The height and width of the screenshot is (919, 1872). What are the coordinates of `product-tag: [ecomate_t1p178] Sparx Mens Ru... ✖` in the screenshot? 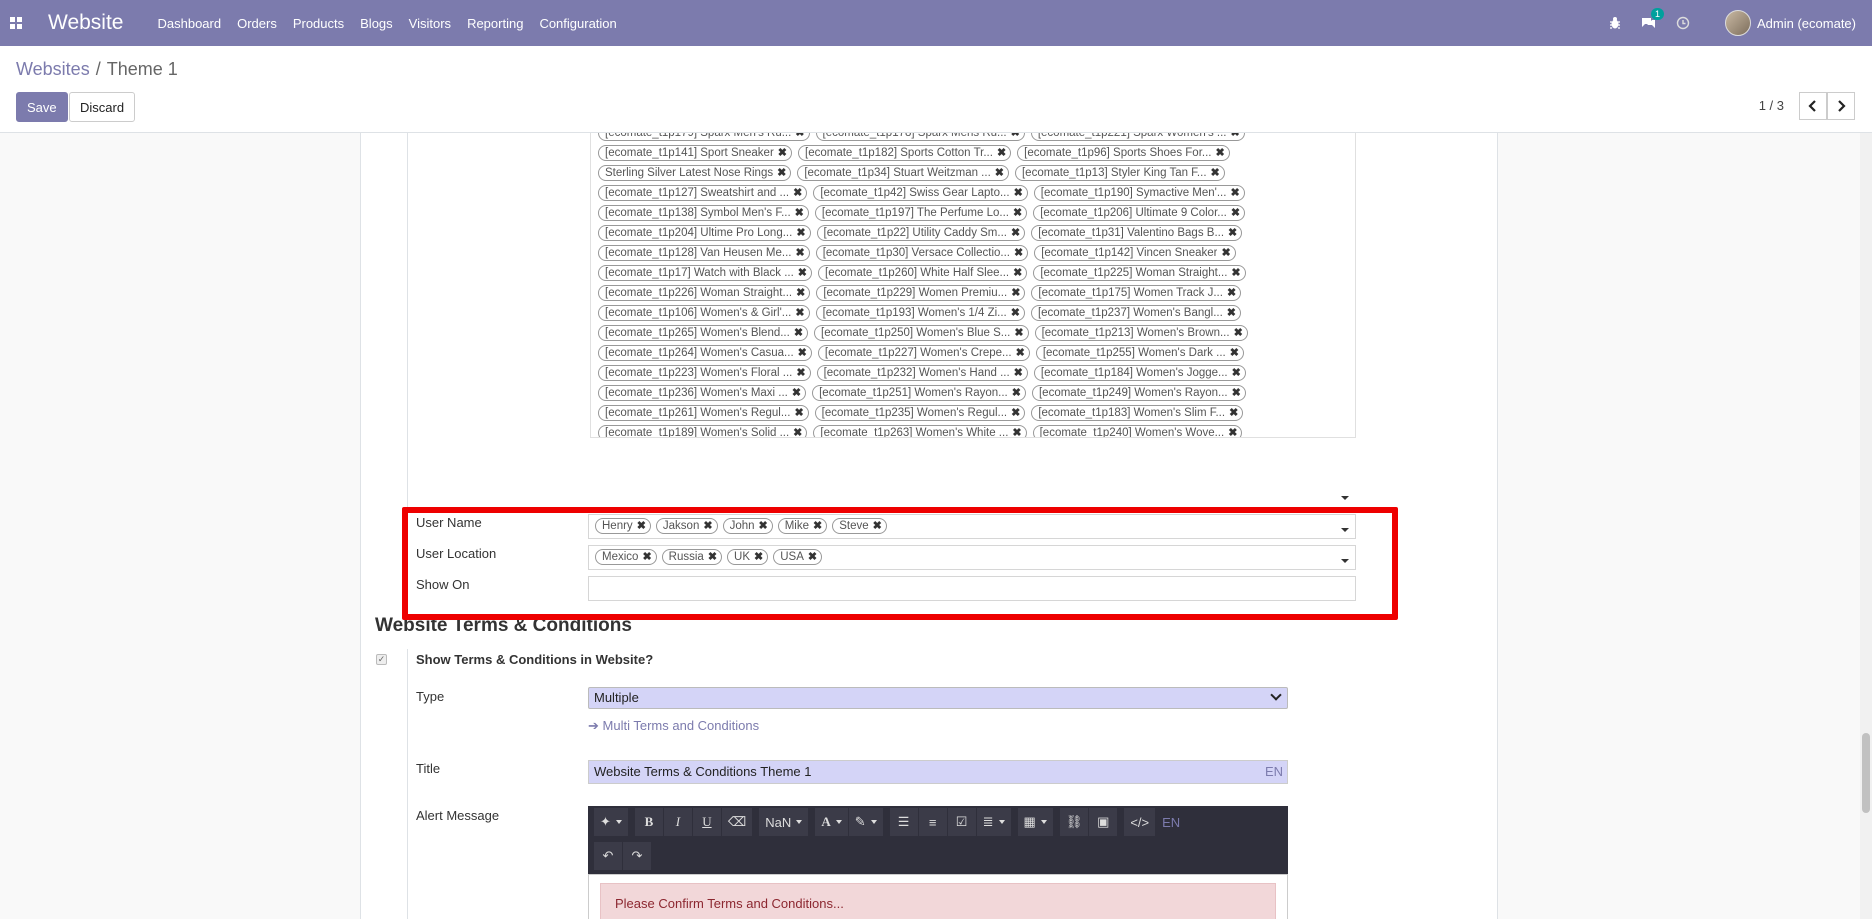 It's located at (920, 137).